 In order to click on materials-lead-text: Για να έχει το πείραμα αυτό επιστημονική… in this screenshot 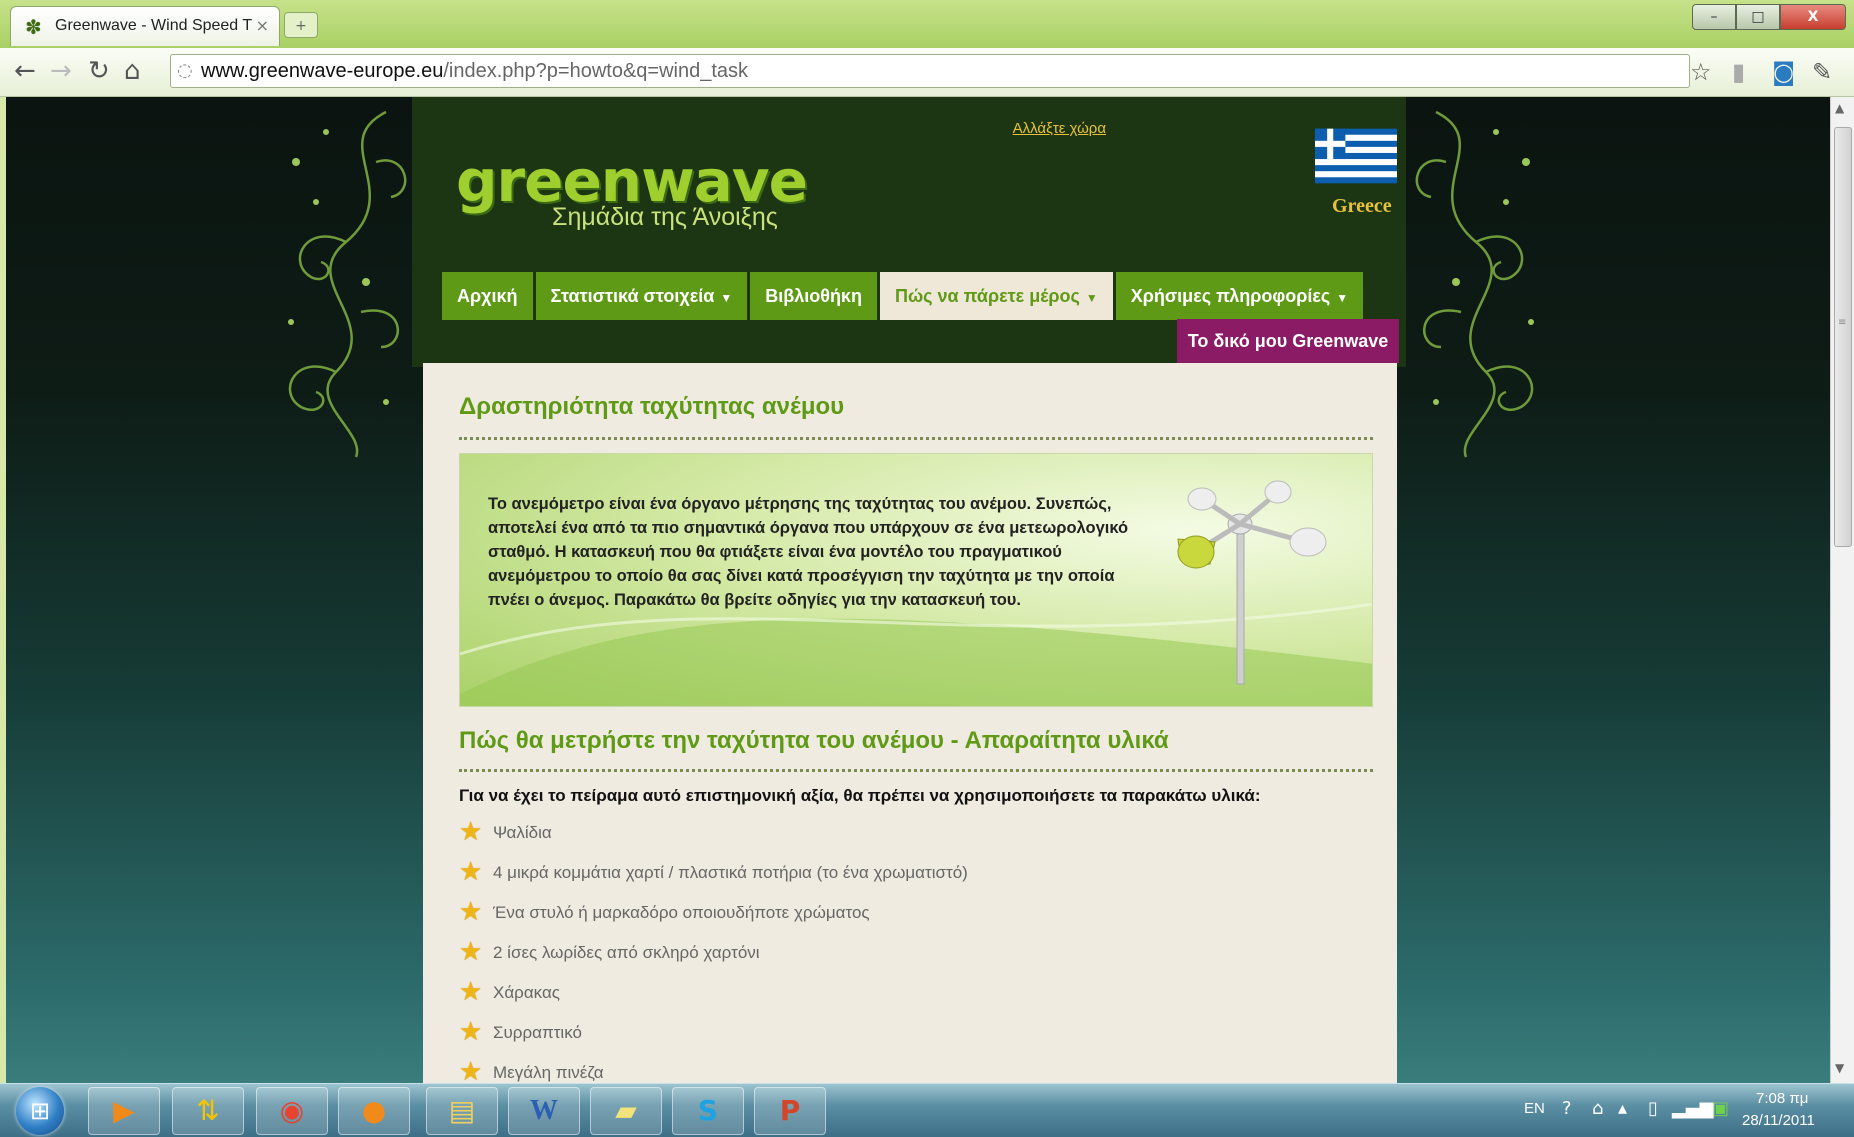, I will do `click(860, 795)`.